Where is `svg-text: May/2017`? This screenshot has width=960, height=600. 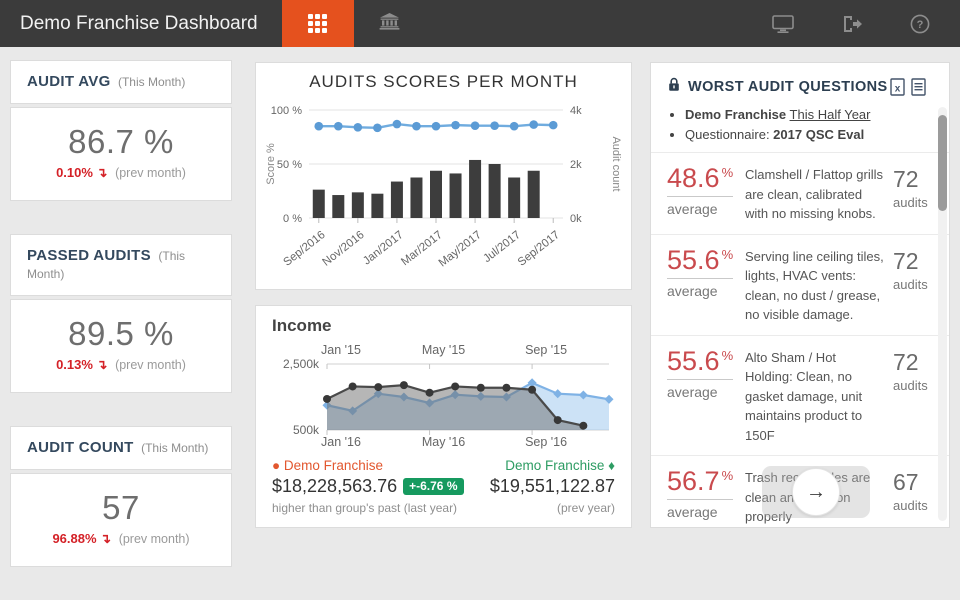
svg-text: May/2017 is located at coordinates (460, 249).